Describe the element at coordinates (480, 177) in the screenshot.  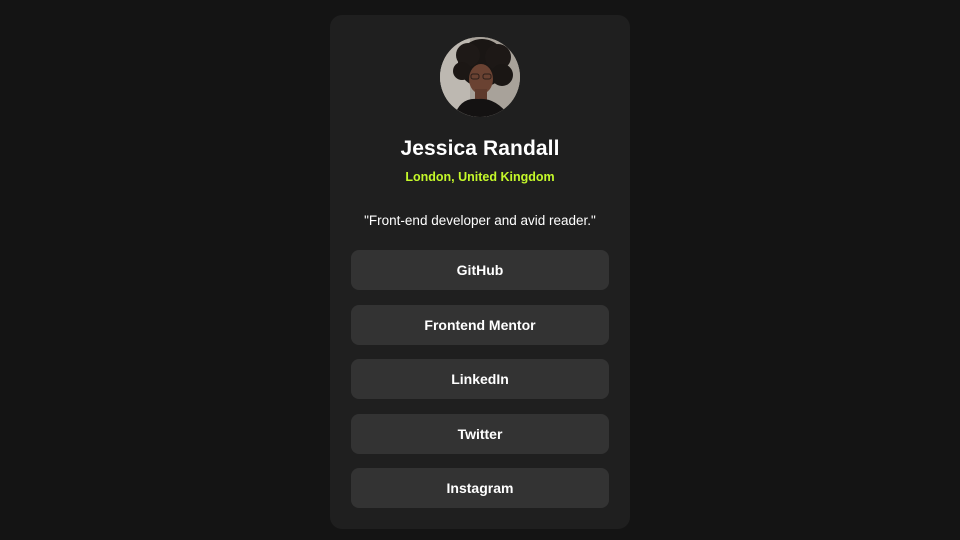
I see `profile-location: London, United Kingdom` at that location.